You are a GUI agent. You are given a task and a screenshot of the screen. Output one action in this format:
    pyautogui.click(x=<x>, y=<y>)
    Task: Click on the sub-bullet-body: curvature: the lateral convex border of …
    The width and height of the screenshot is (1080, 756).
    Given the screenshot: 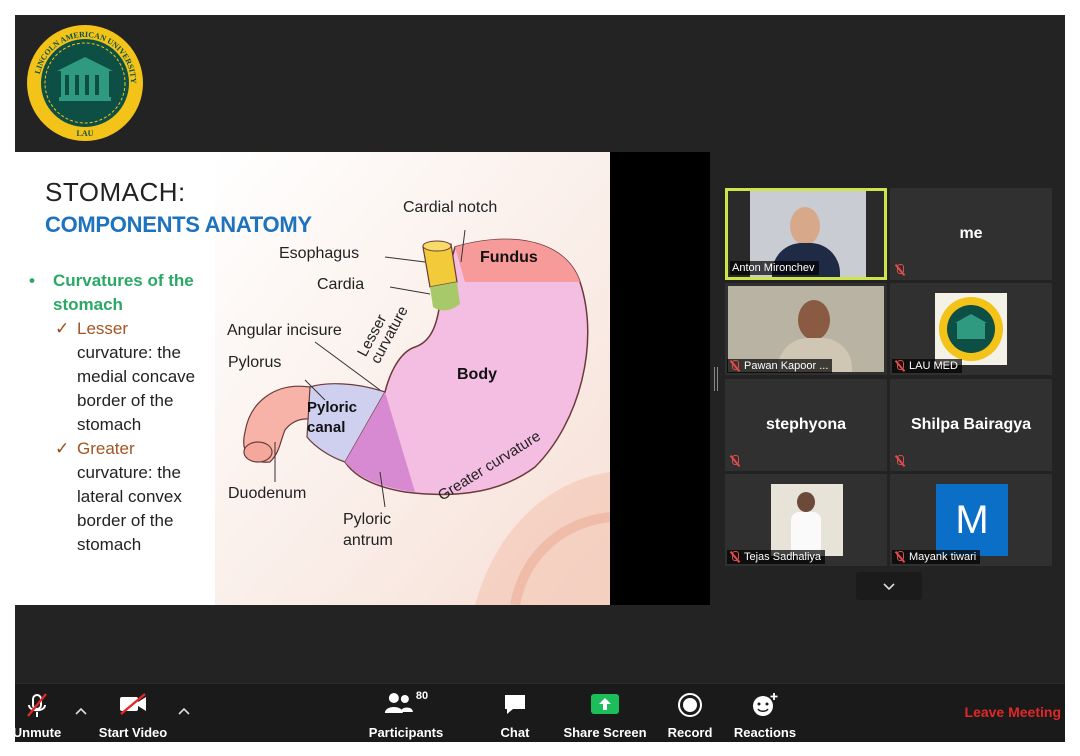 What is the action you would take?
    pyautogui.click(x=129, y=508)
    